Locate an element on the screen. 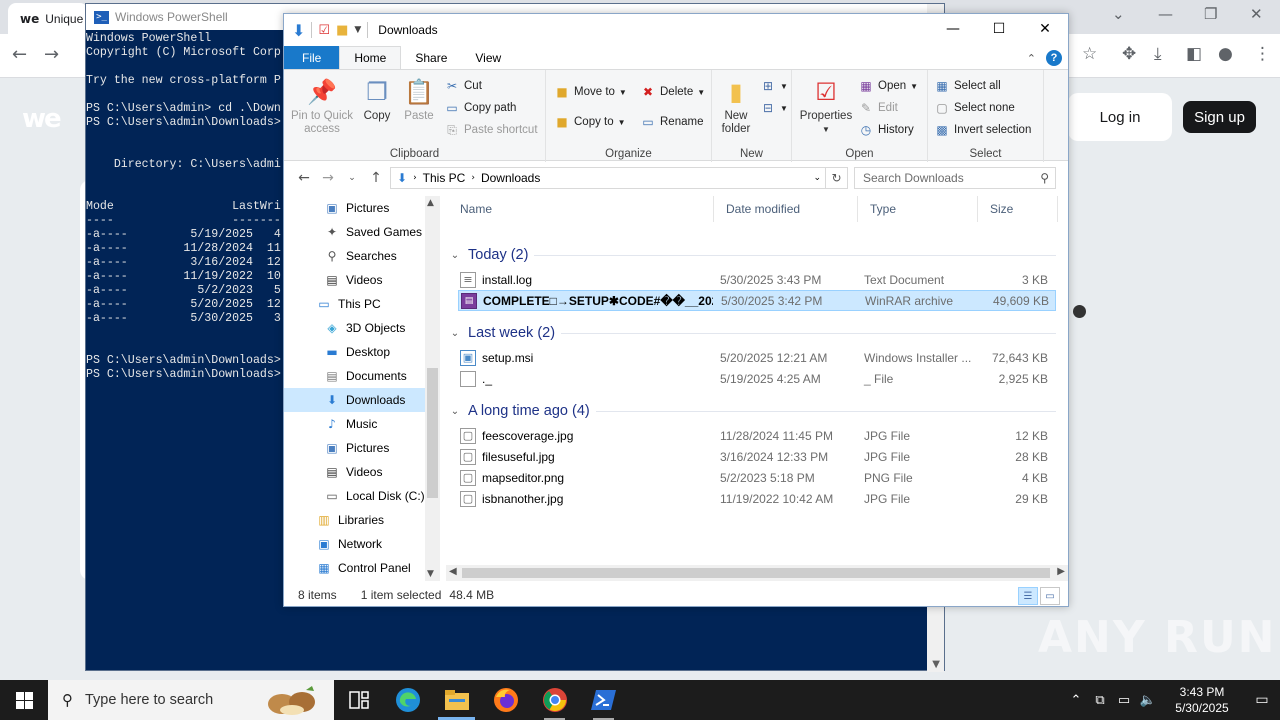 This screenshot has height=720, width=1280. browser-restore-button: ❐ is located at coordinates (1210, 14).